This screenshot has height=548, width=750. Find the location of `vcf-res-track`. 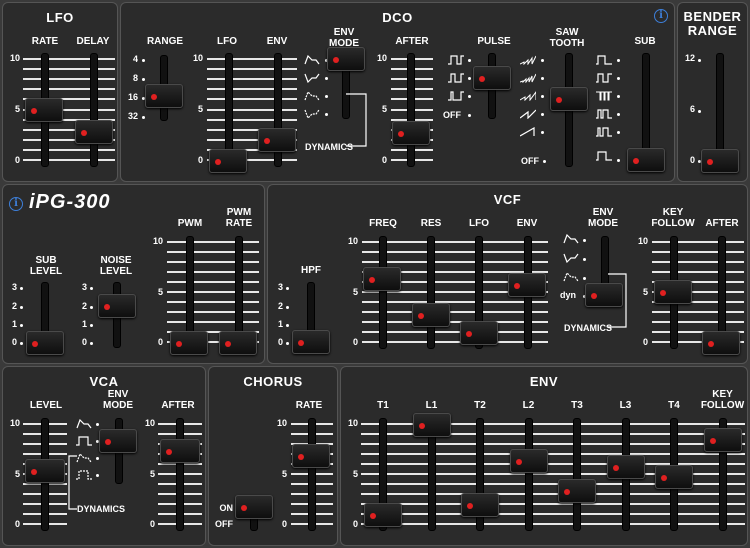

vcf-res-track is located at coordinates (431, 292).